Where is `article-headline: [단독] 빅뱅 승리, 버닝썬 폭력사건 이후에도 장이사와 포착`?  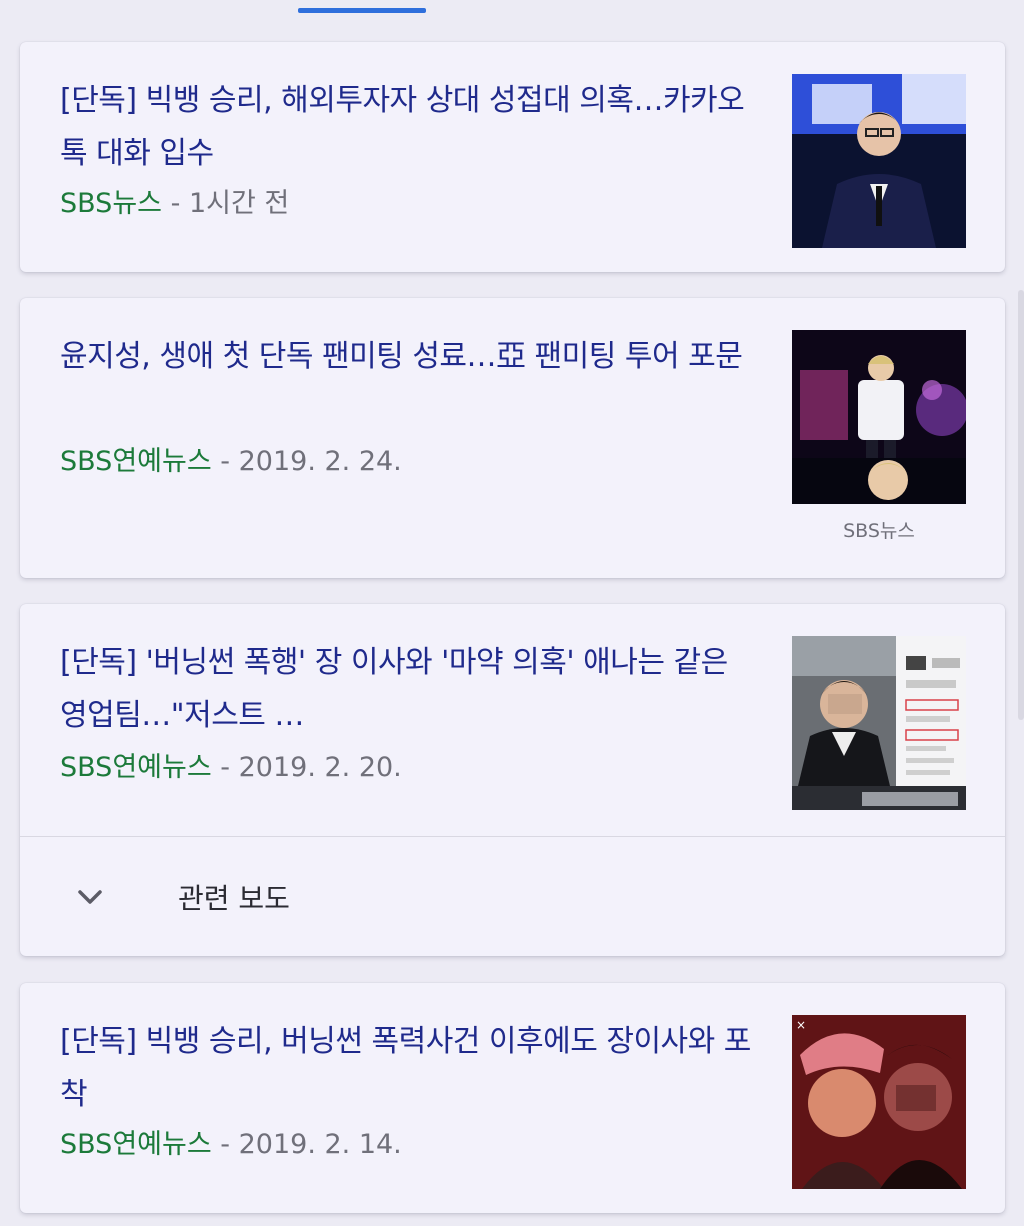 article-headline: [단독] 빅뱅 승리, 버닝썬 폭력사건 이후에도 장이사와 포착 is located at coordinates (410, 1068).